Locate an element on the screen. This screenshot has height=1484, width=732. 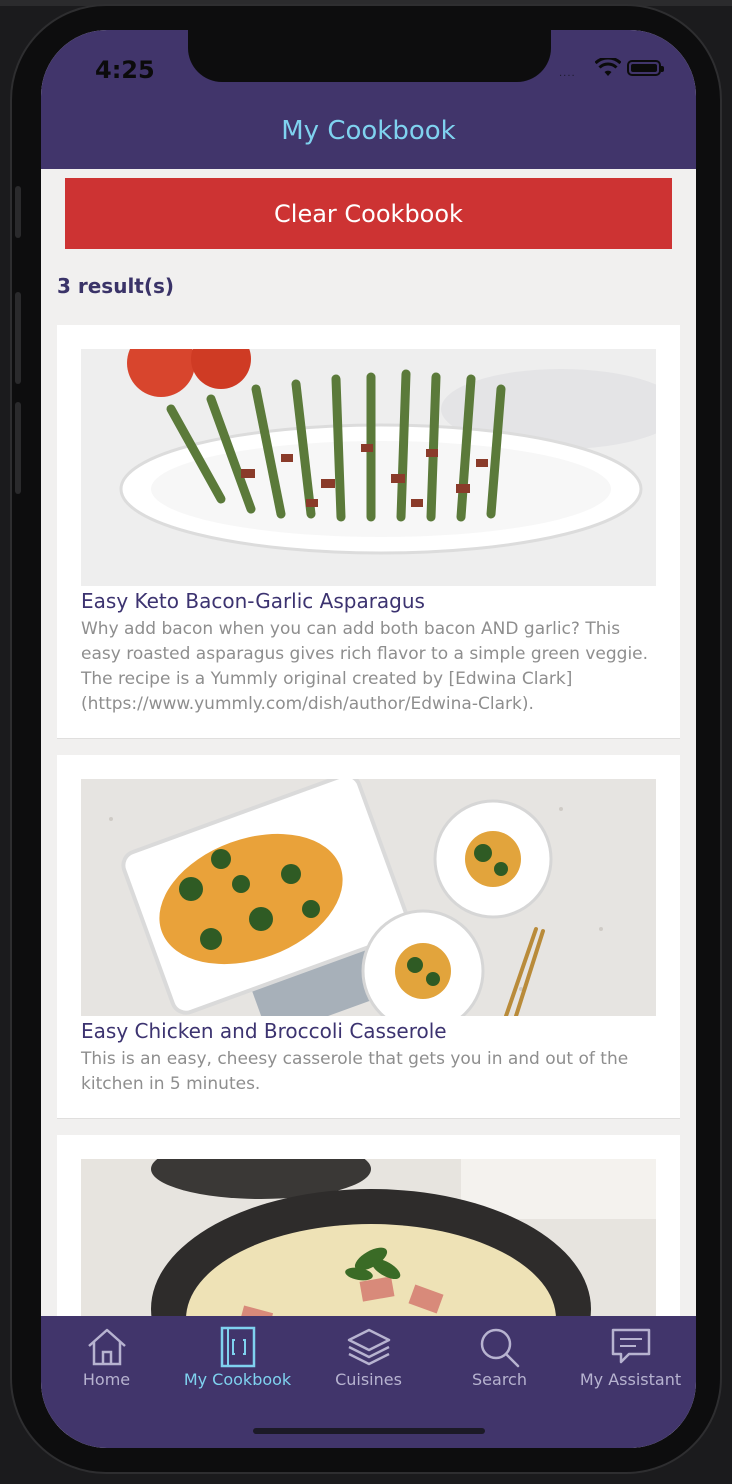
tab-my-assistant: My Assistant is located at coordinates (630, 1361).